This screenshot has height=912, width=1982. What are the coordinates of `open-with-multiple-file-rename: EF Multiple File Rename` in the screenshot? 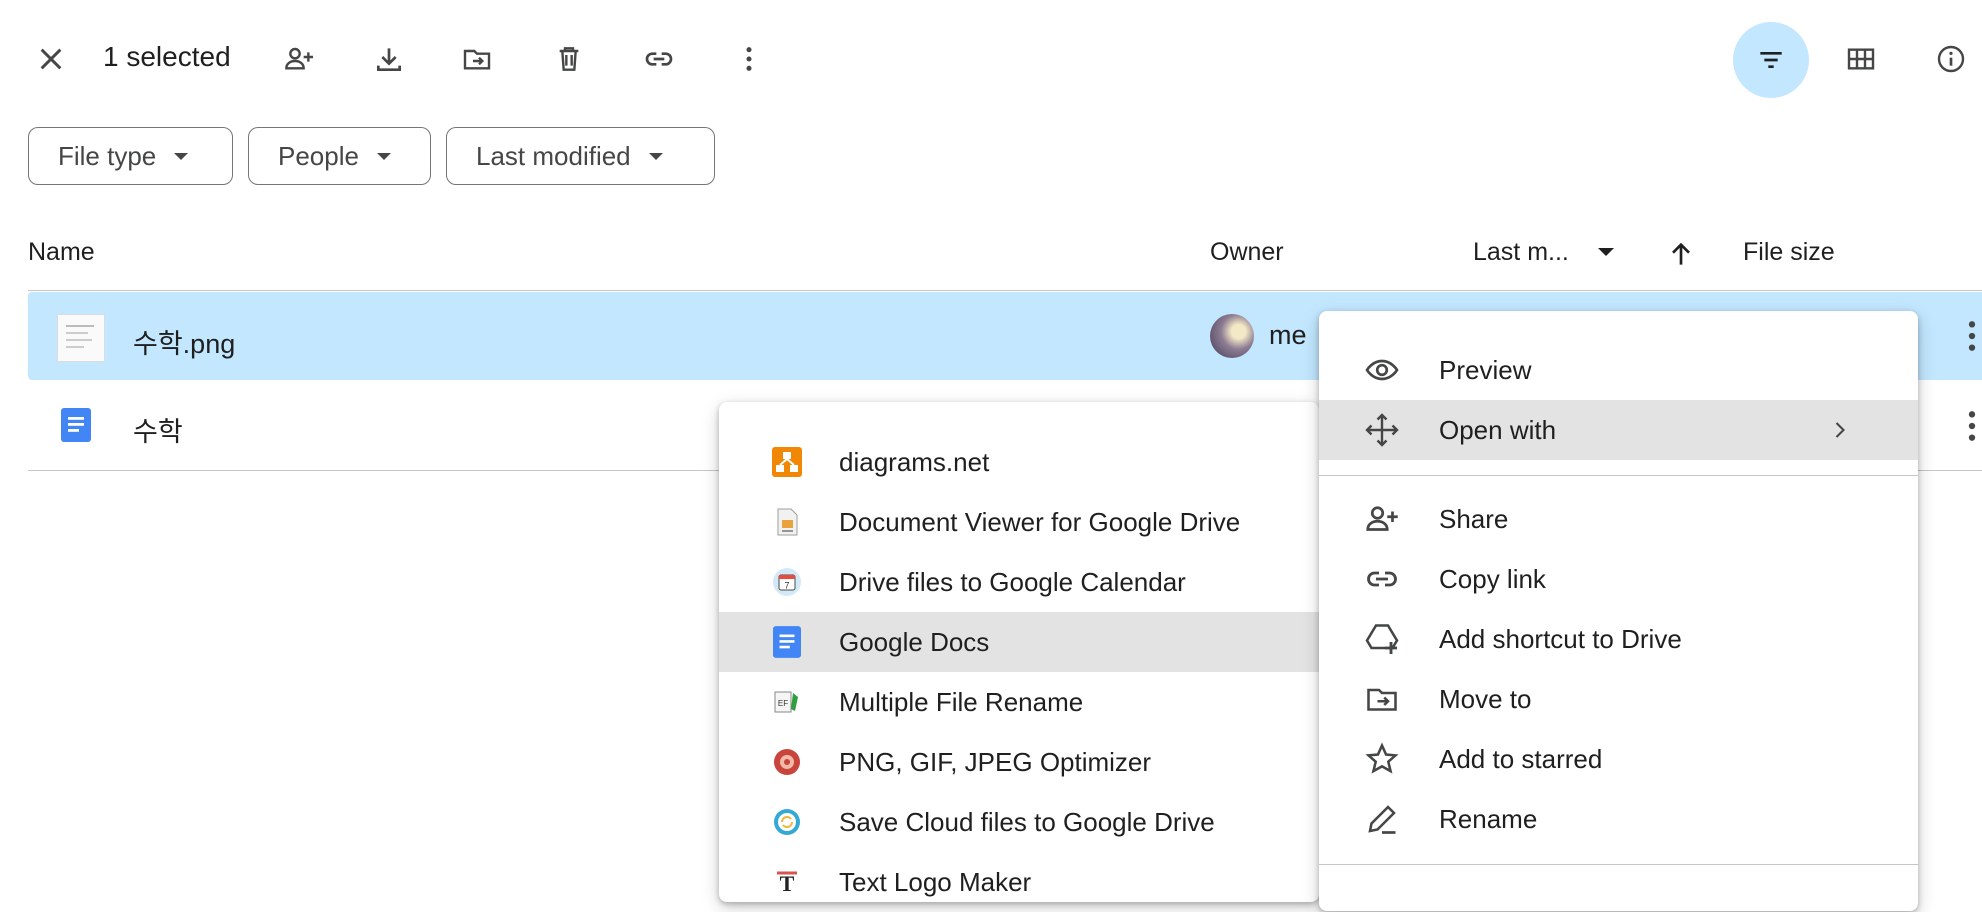 It's located at (1019, 702).